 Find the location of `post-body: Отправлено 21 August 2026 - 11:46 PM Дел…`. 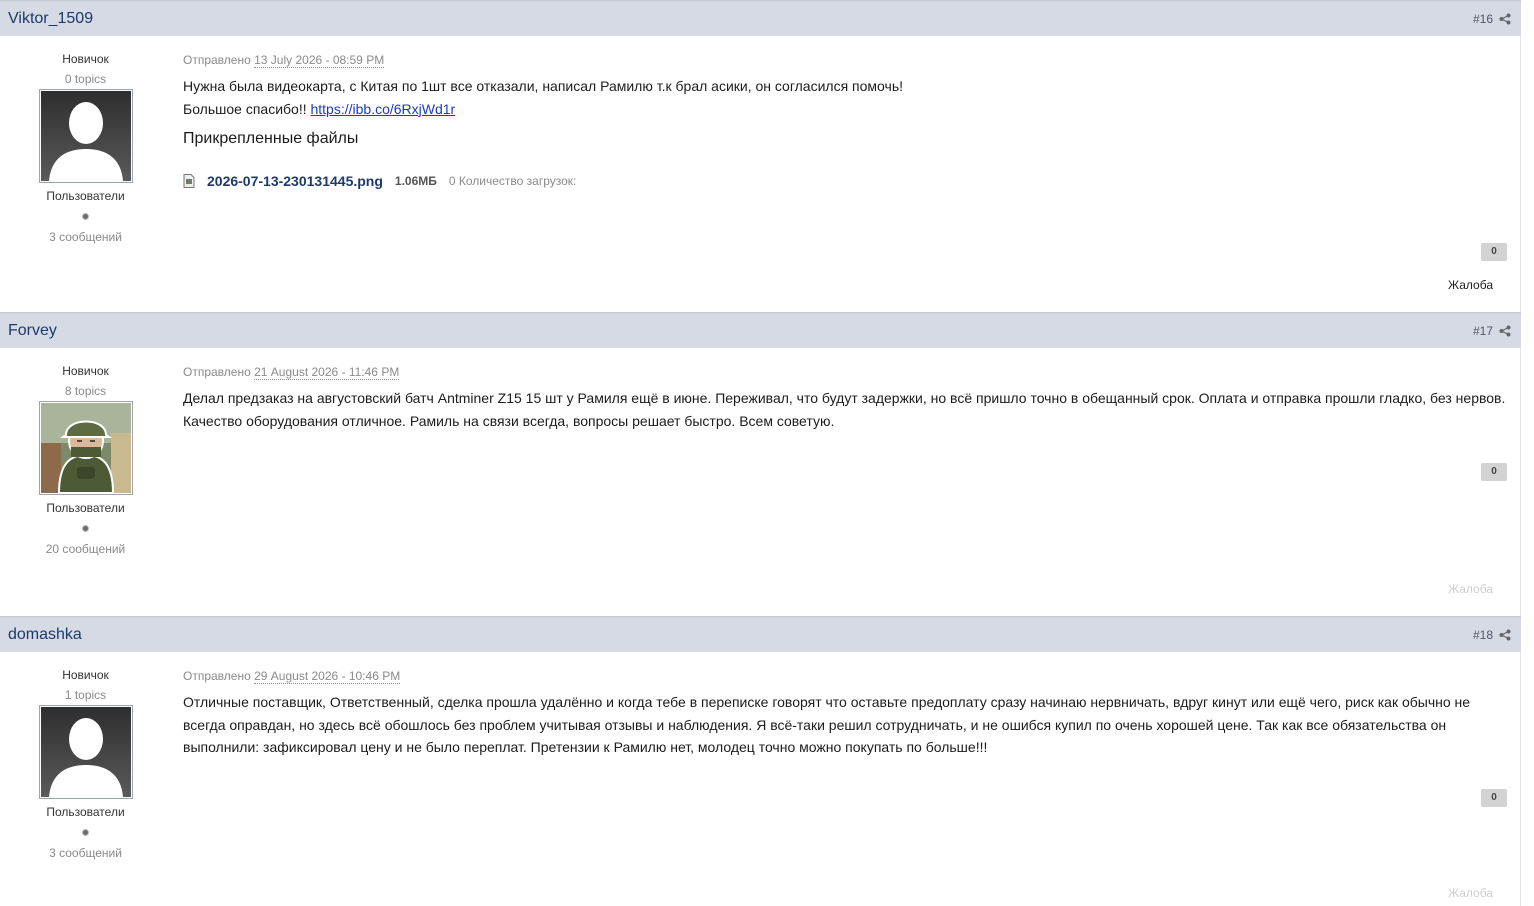

post-body: Отправлено 21 August 2026 - 11:46 PM Дел… is located at coordinates (845, 390).